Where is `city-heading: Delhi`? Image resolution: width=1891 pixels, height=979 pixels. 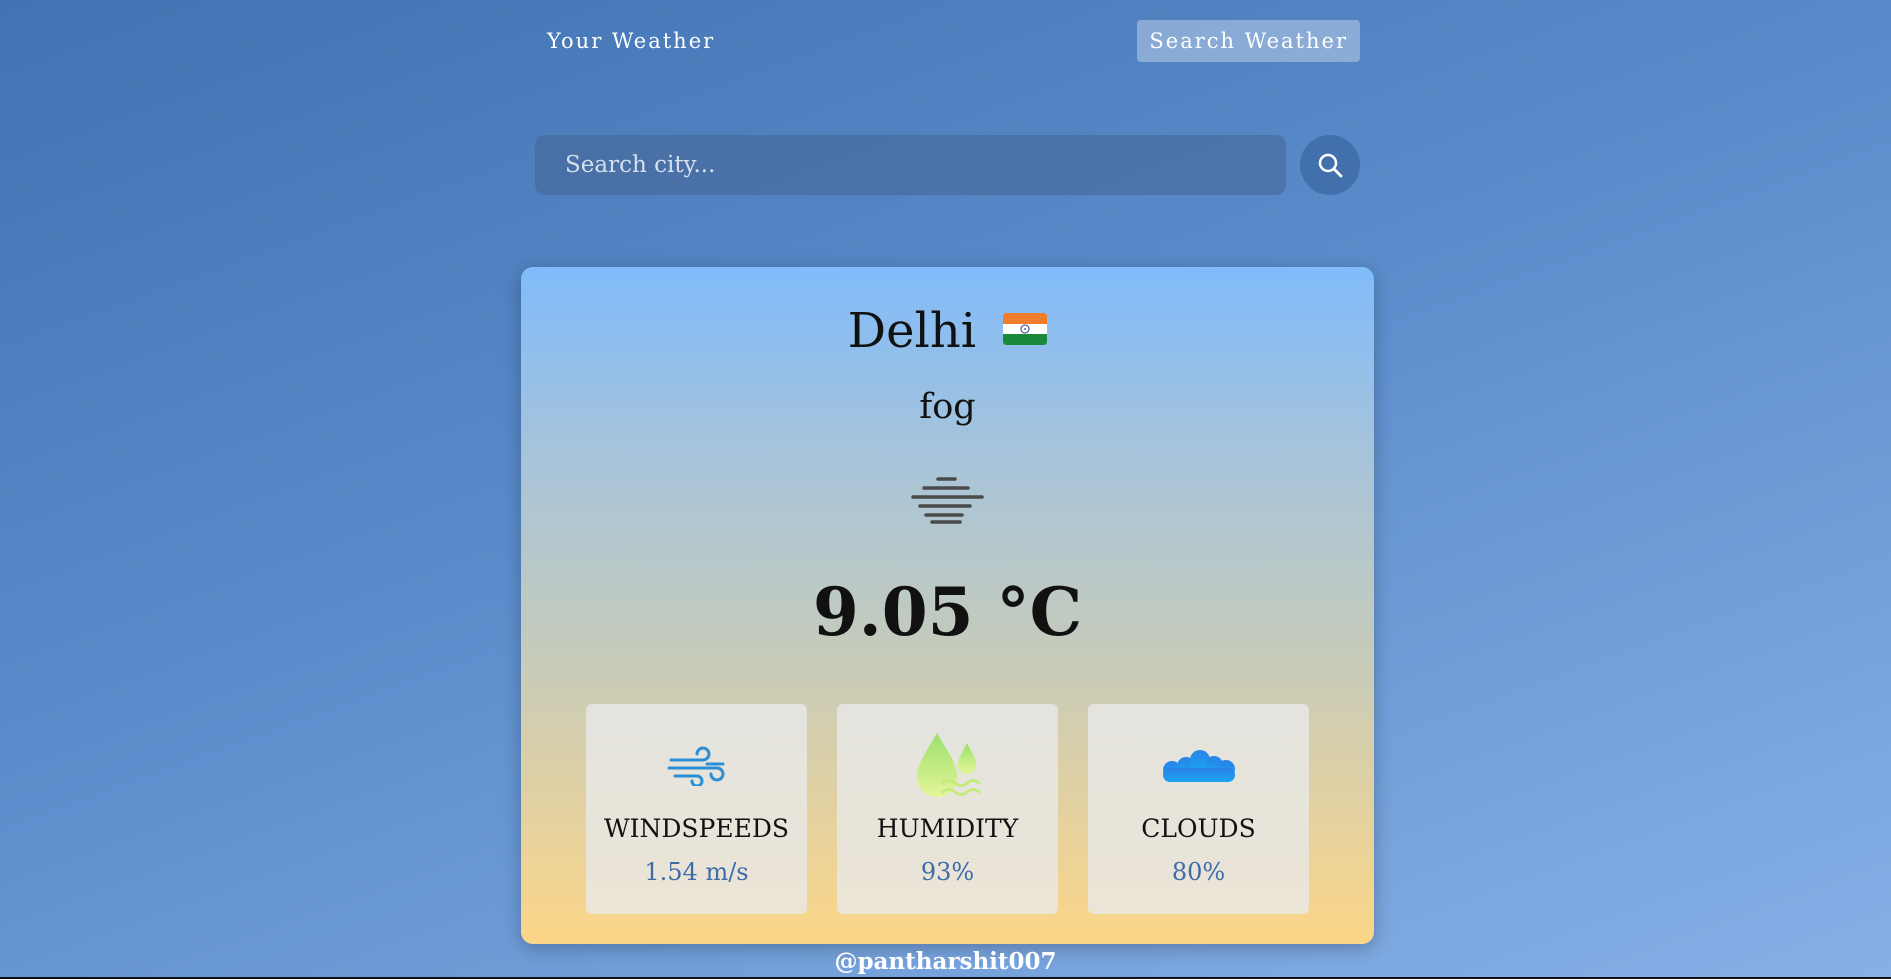
city-heading: Delhi is located at coordinates (947, 331).